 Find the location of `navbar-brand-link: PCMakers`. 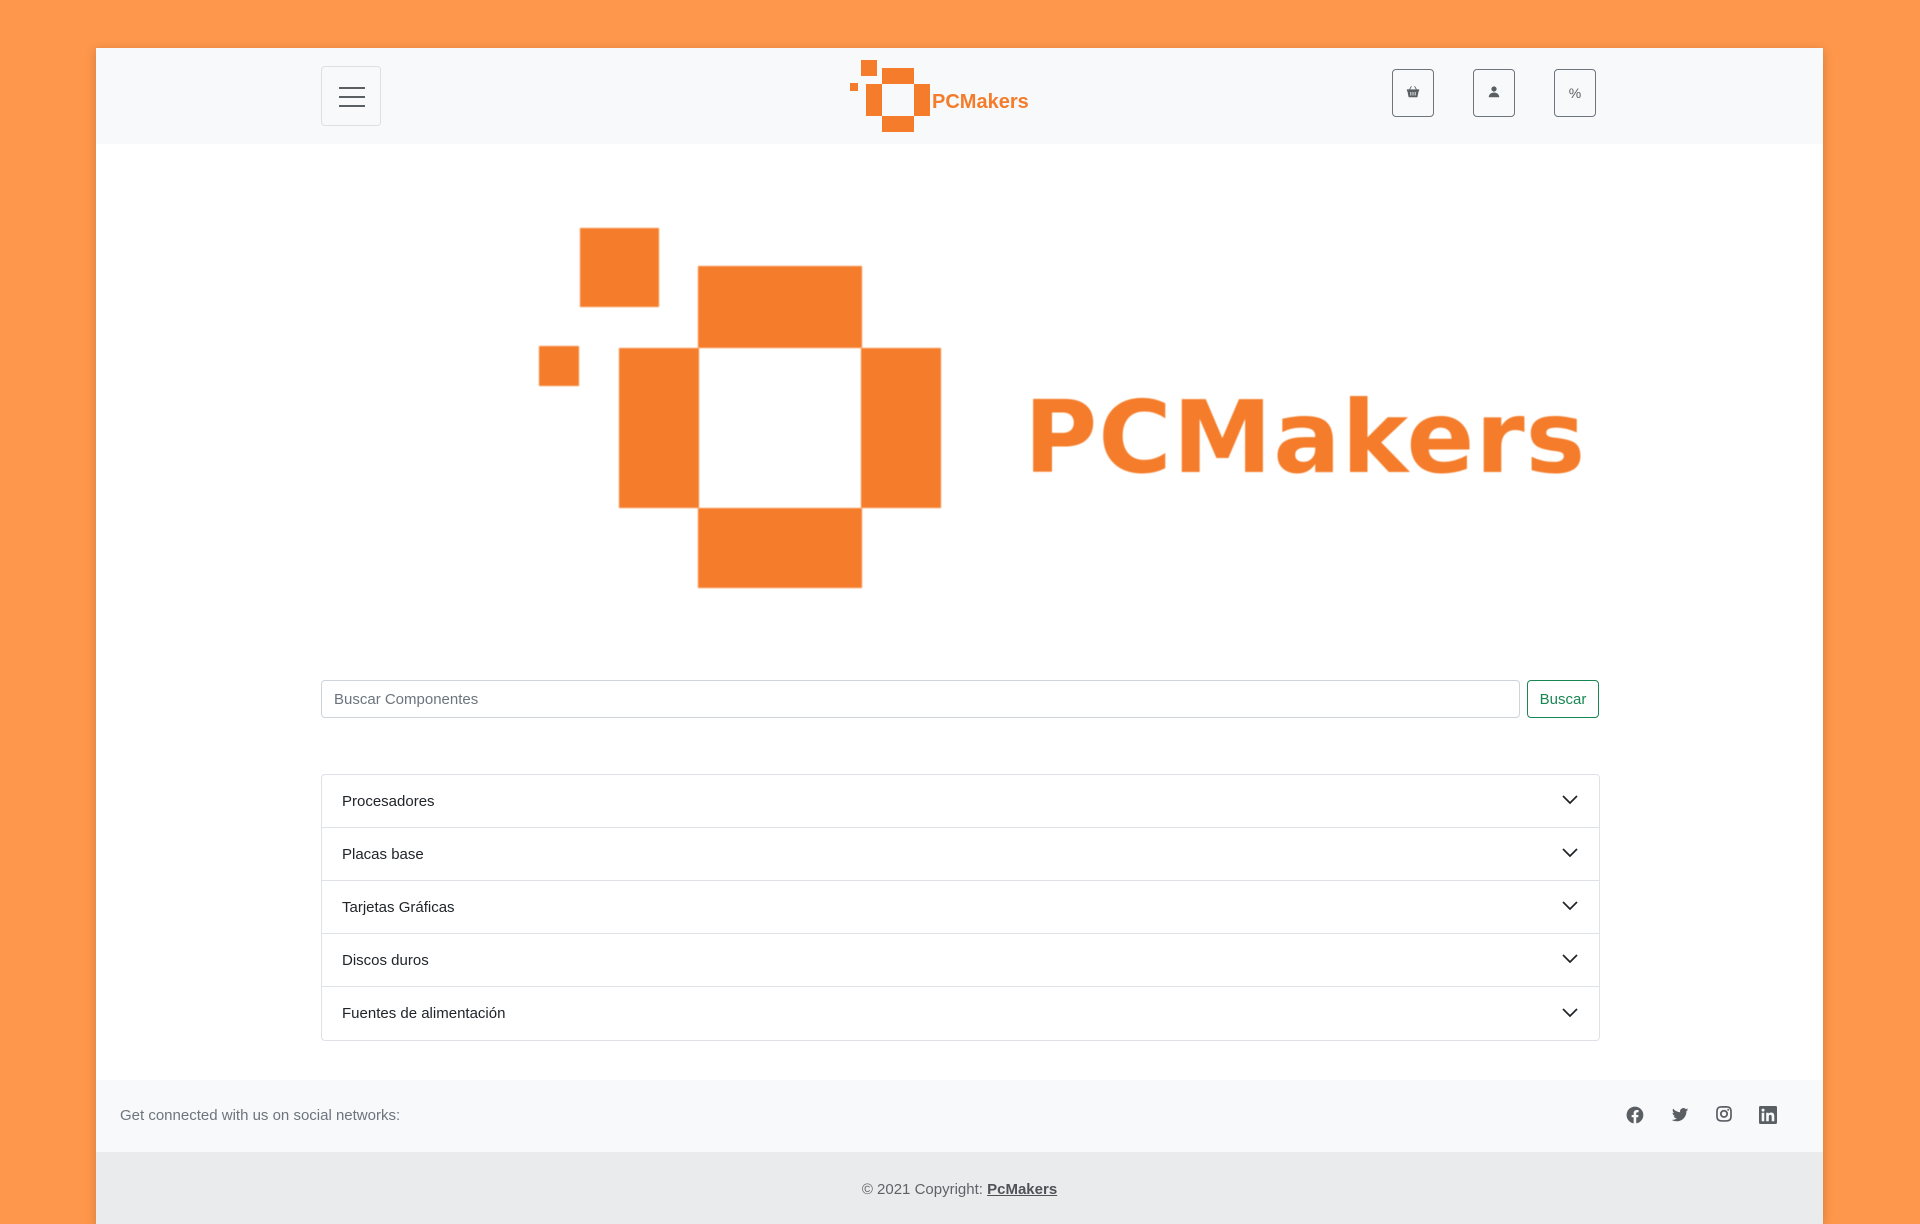

navbar-brand-link: PCMakers is located at coordinates (960, 96).